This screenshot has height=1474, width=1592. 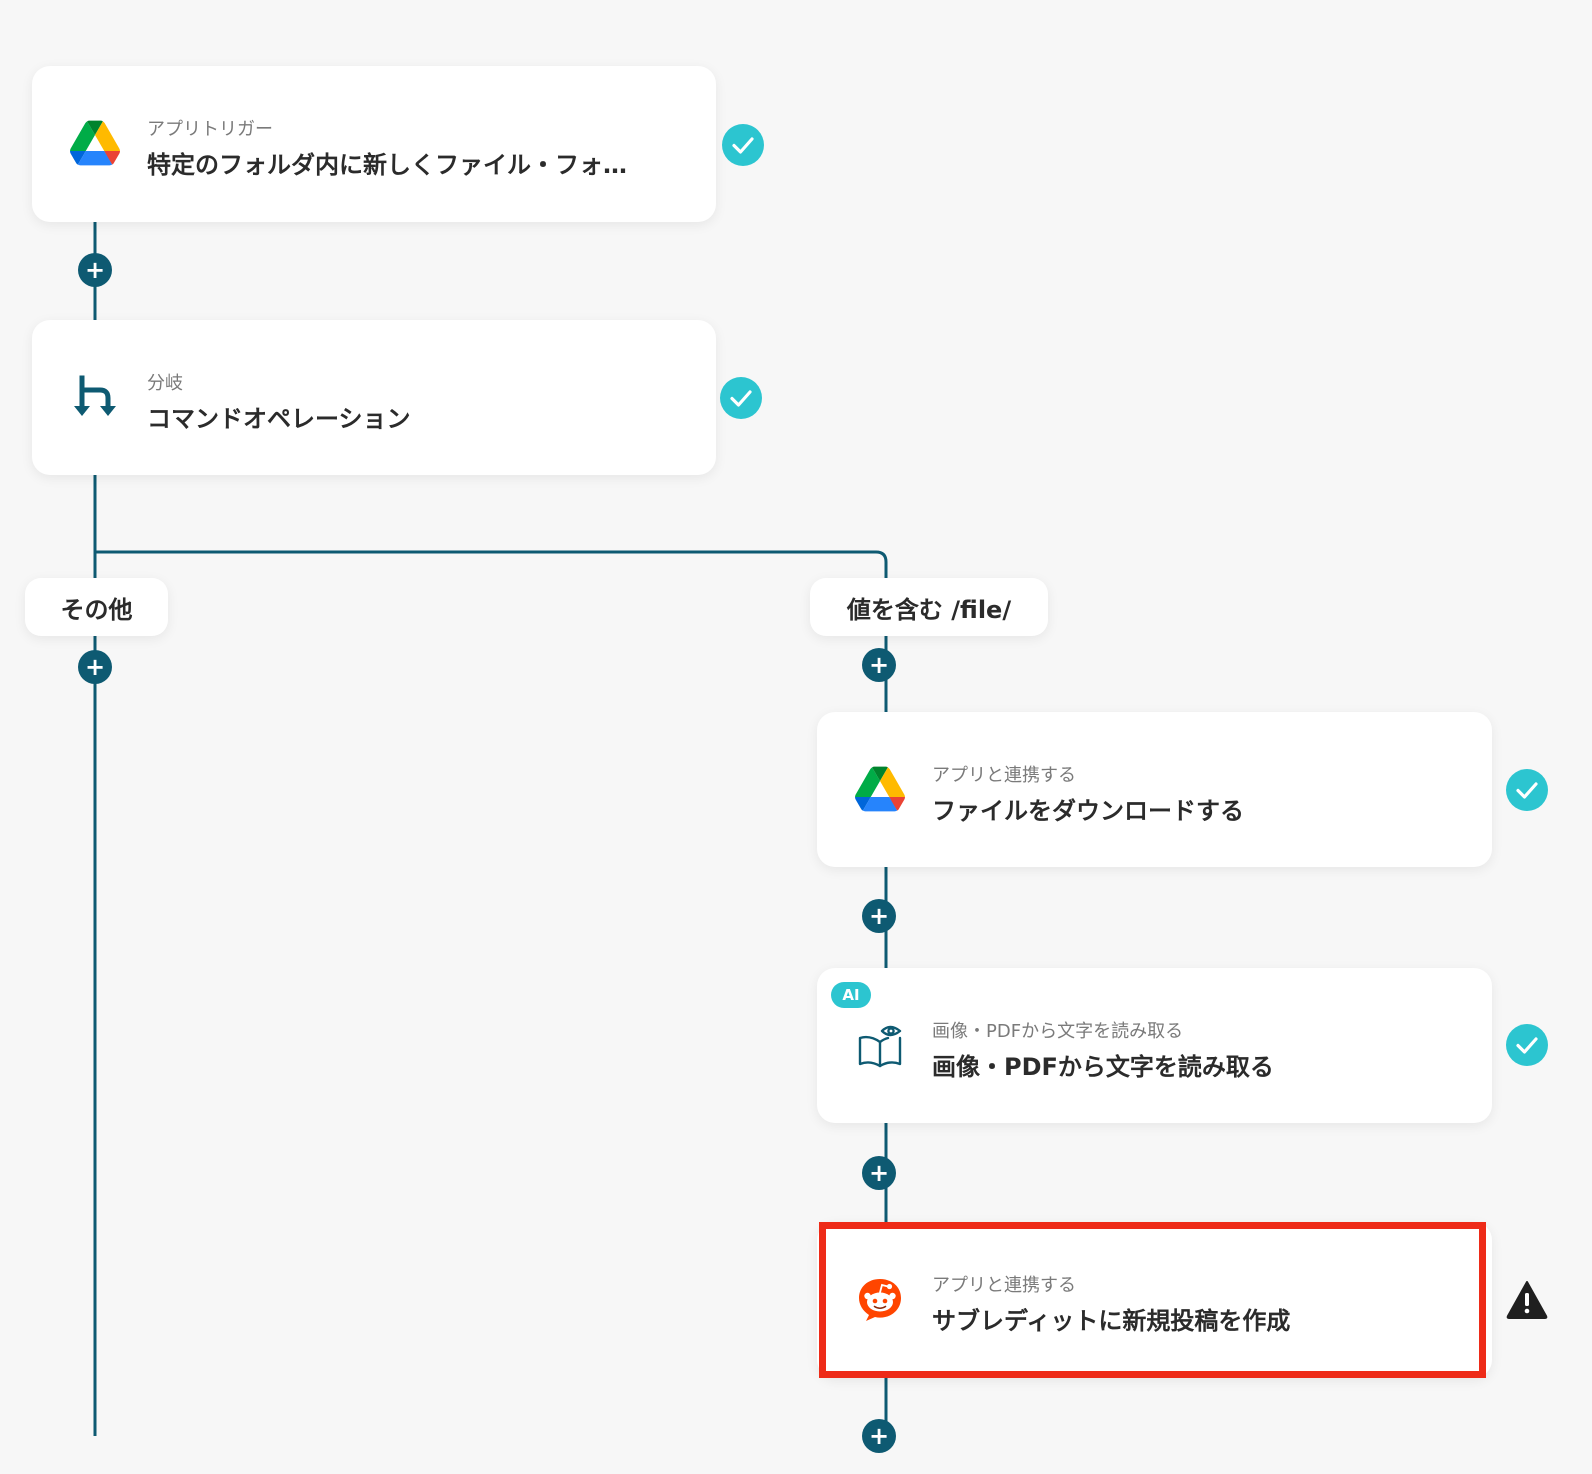 What do you see at coordinates (95, 395) in the screenshot?
I see `branch-icon` at bounding box center [95, 395].